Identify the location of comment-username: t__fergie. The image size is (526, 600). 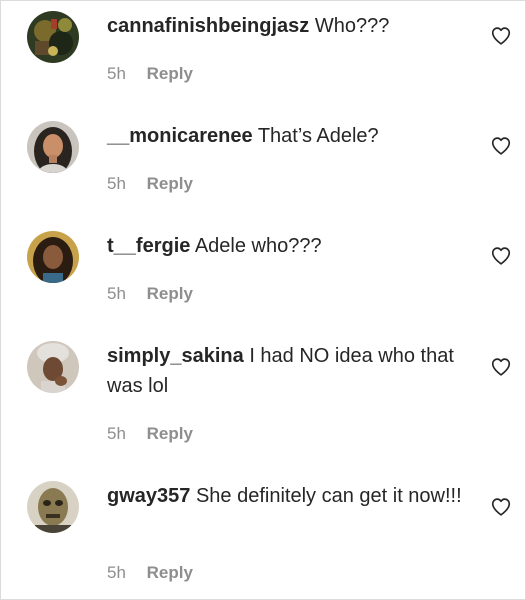
(148, 246).